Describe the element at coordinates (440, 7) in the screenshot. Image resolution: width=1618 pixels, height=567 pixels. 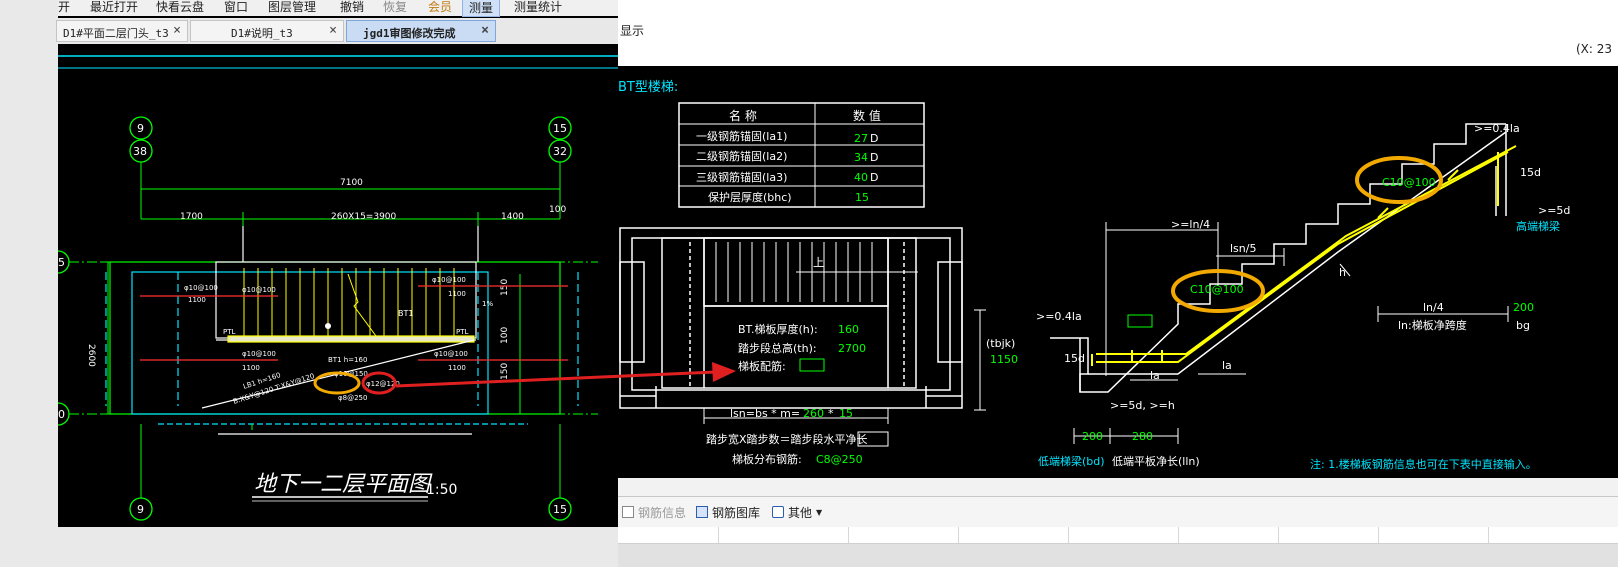
I see `menu-item-member: 会员` at that location.